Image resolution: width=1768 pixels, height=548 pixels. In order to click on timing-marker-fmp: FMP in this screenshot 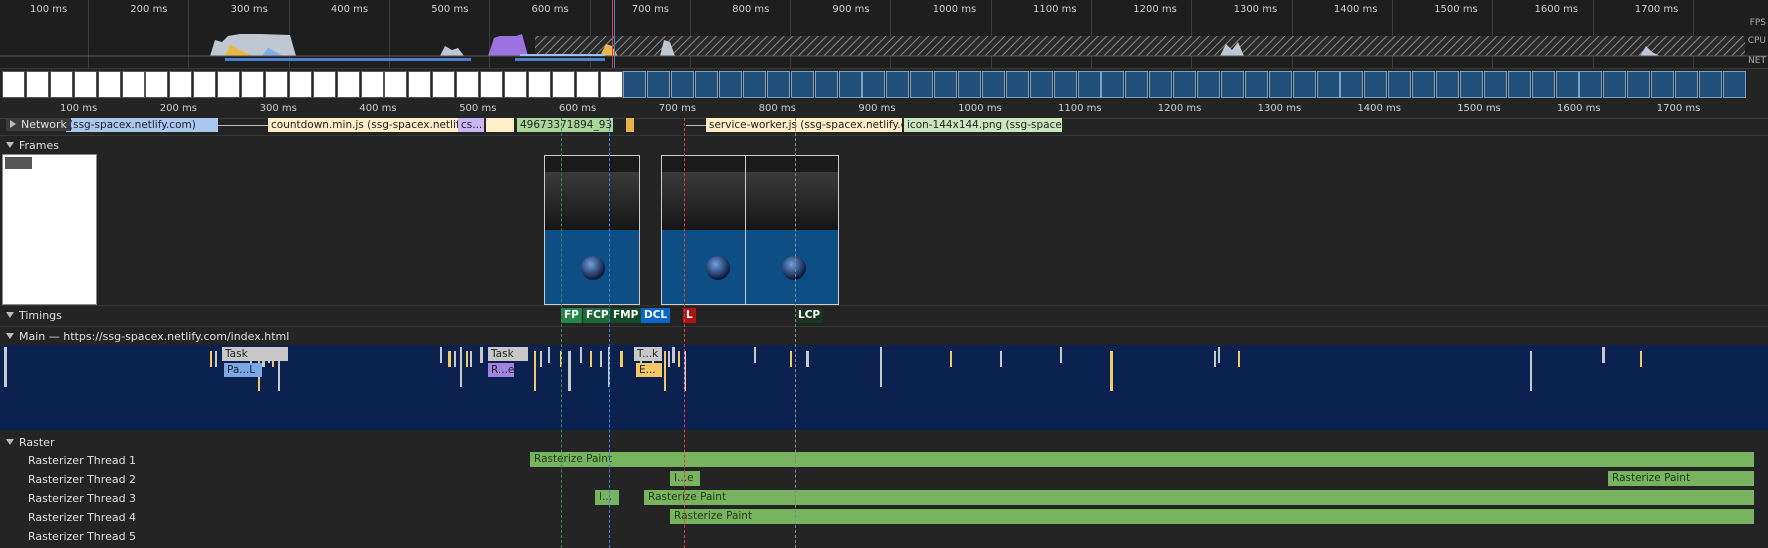, I will do `click(626, 315)`.